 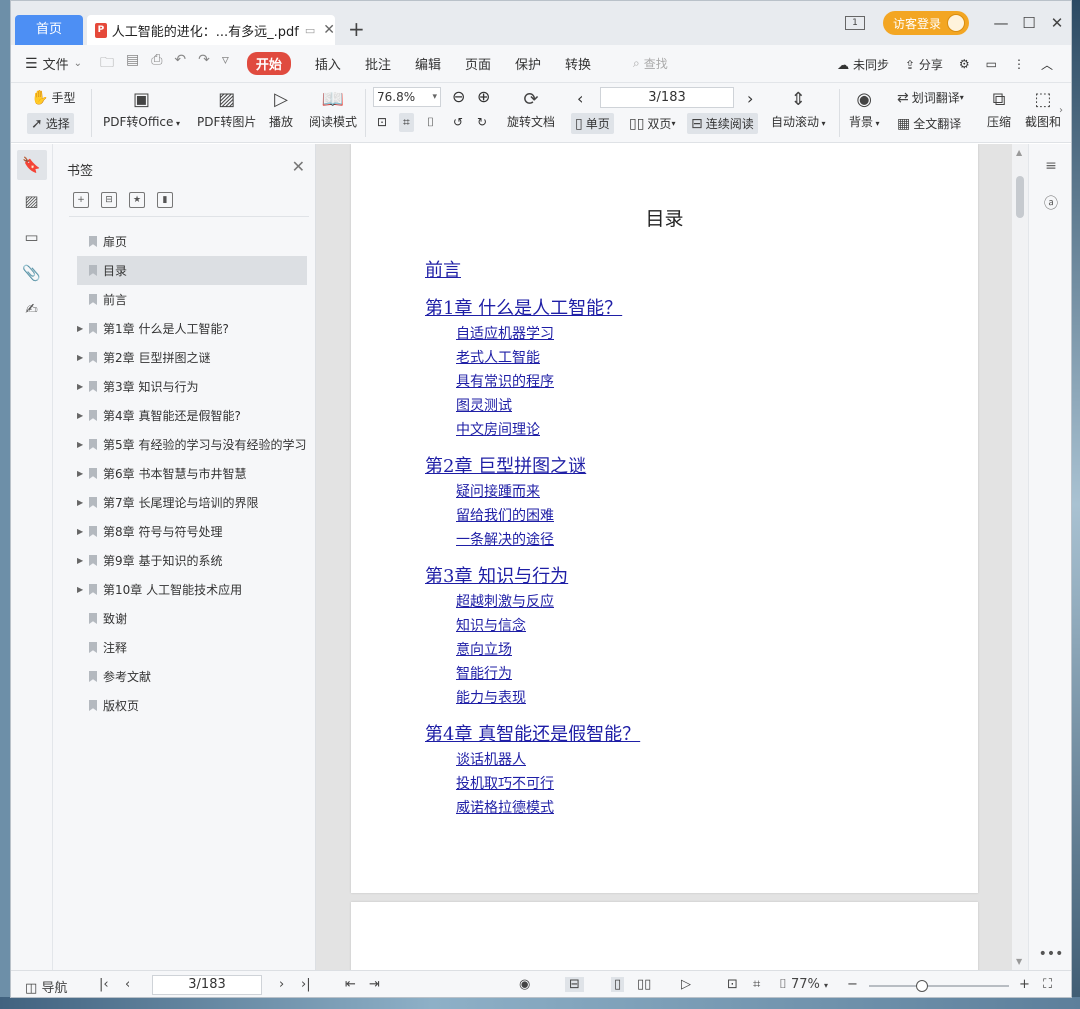 I want to click on toc-section-link: 留给我们的困难, so click(x=505, y=515).